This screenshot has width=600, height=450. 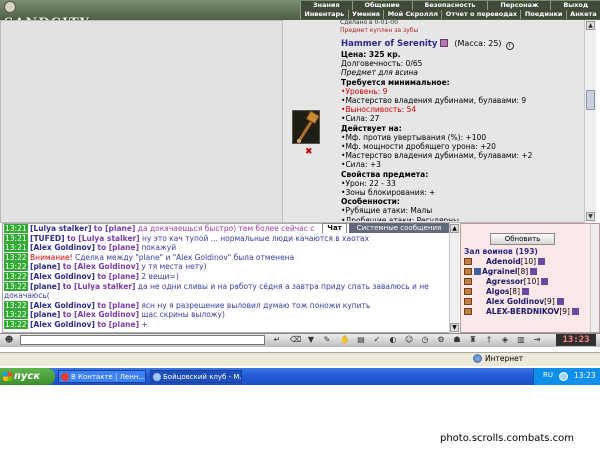 What do you see at coordinates (365, 14) in the screenshot?
I see `menu-item-skills: Умения` at bounding box center [365, 14].